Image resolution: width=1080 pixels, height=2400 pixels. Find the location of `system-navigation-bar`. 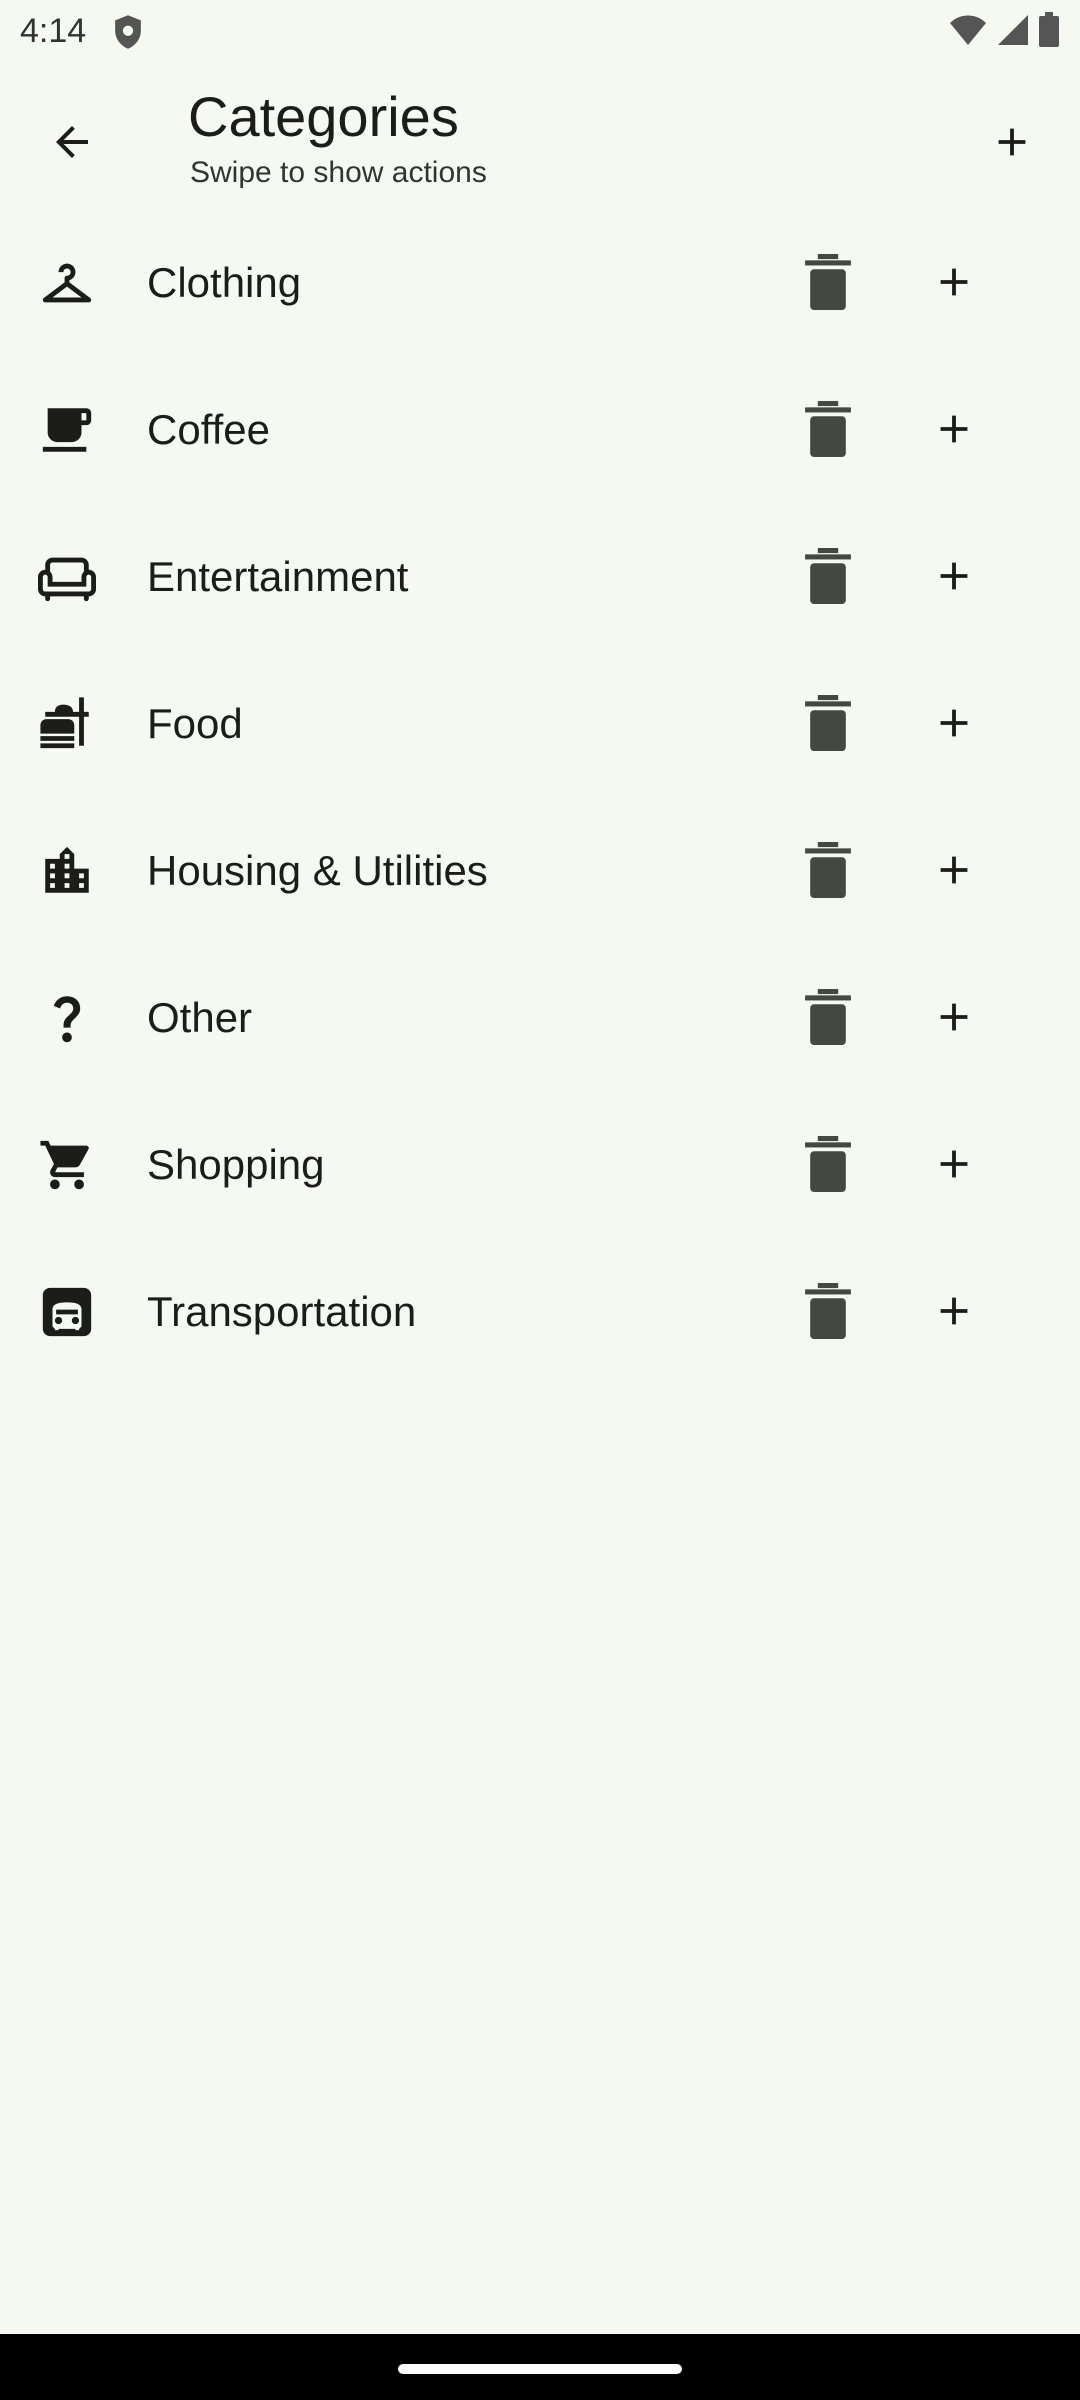

system-navigation-bar is located at coordinates (540, 2367).